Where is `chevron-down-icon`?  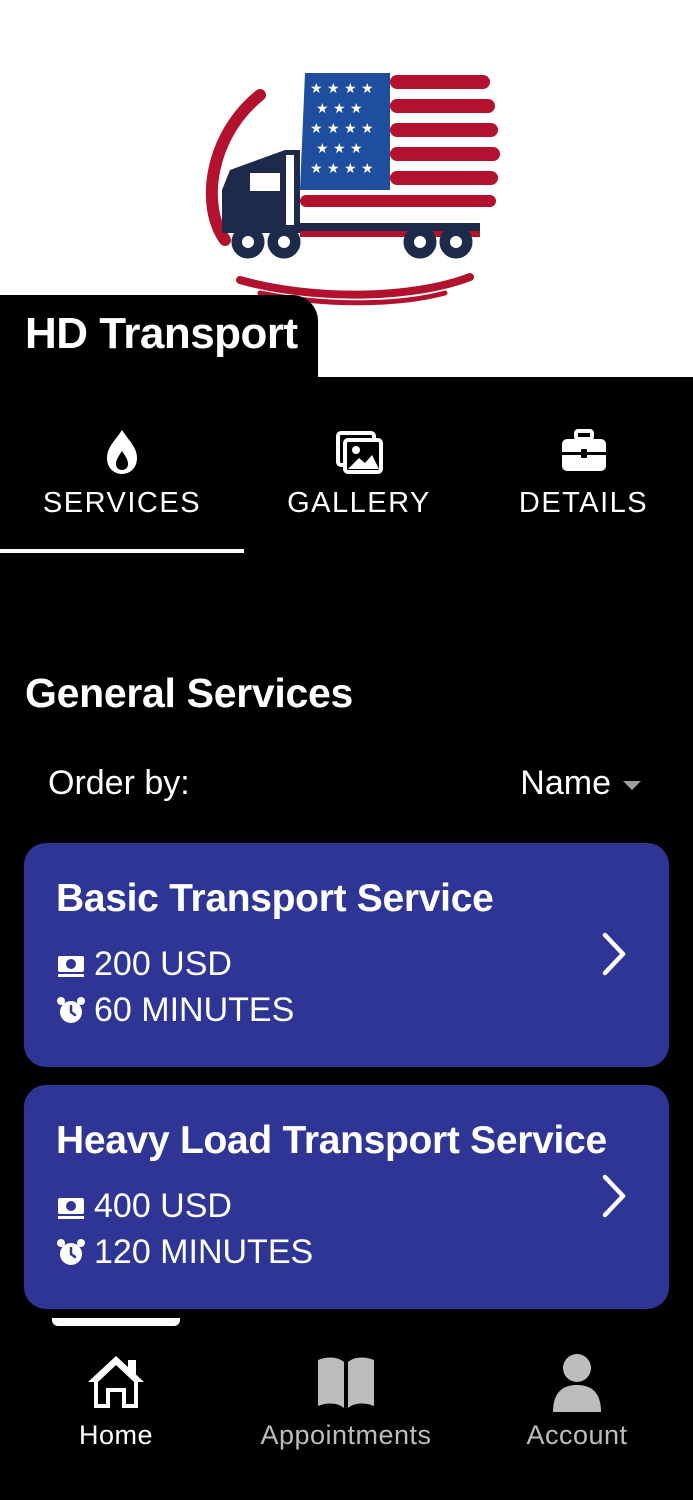 chevron-down-icon is located at coordinates (632, 785).